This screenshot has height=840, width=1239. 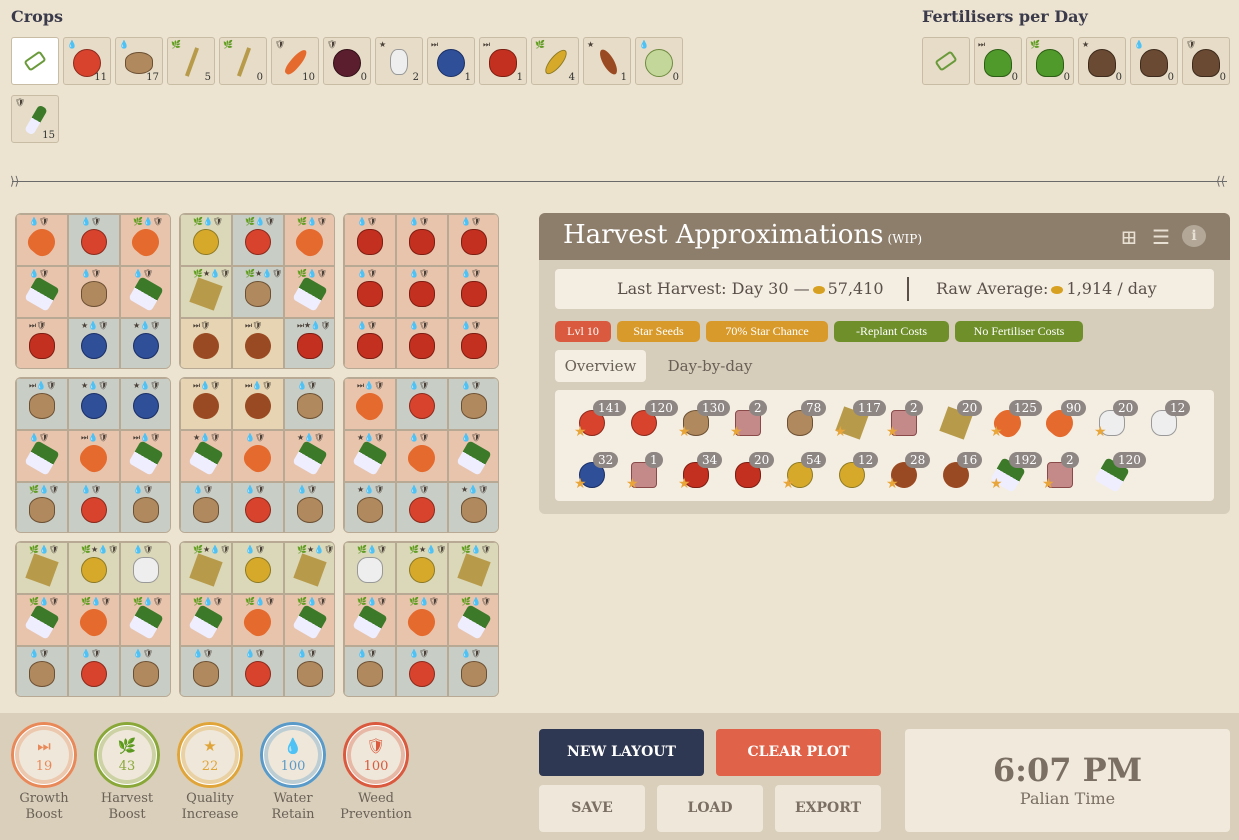 I want to click on info-icon: i, so click(x=1194, y=236).